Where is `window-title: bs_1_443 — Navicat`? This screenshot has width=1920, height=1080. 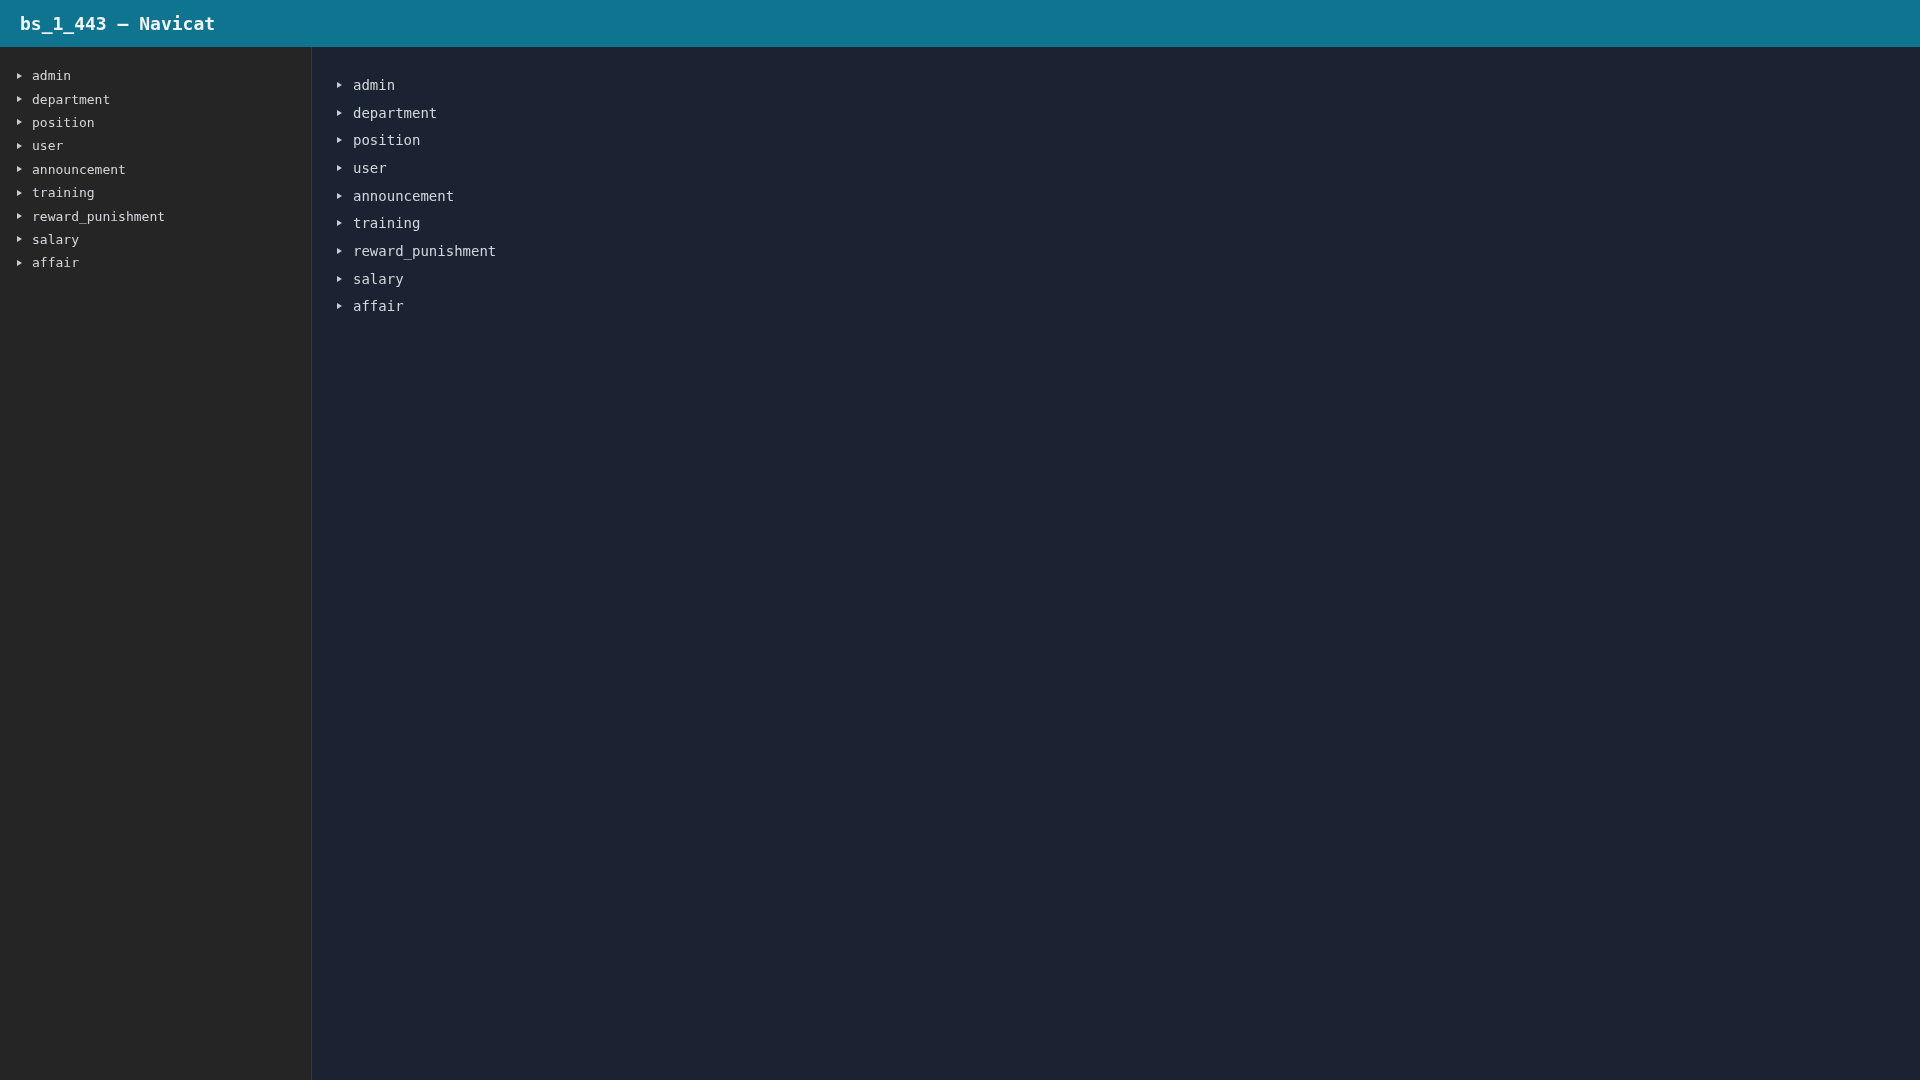 window-title: bs_1_443 — Navicat is located at coordinates (118, 23).